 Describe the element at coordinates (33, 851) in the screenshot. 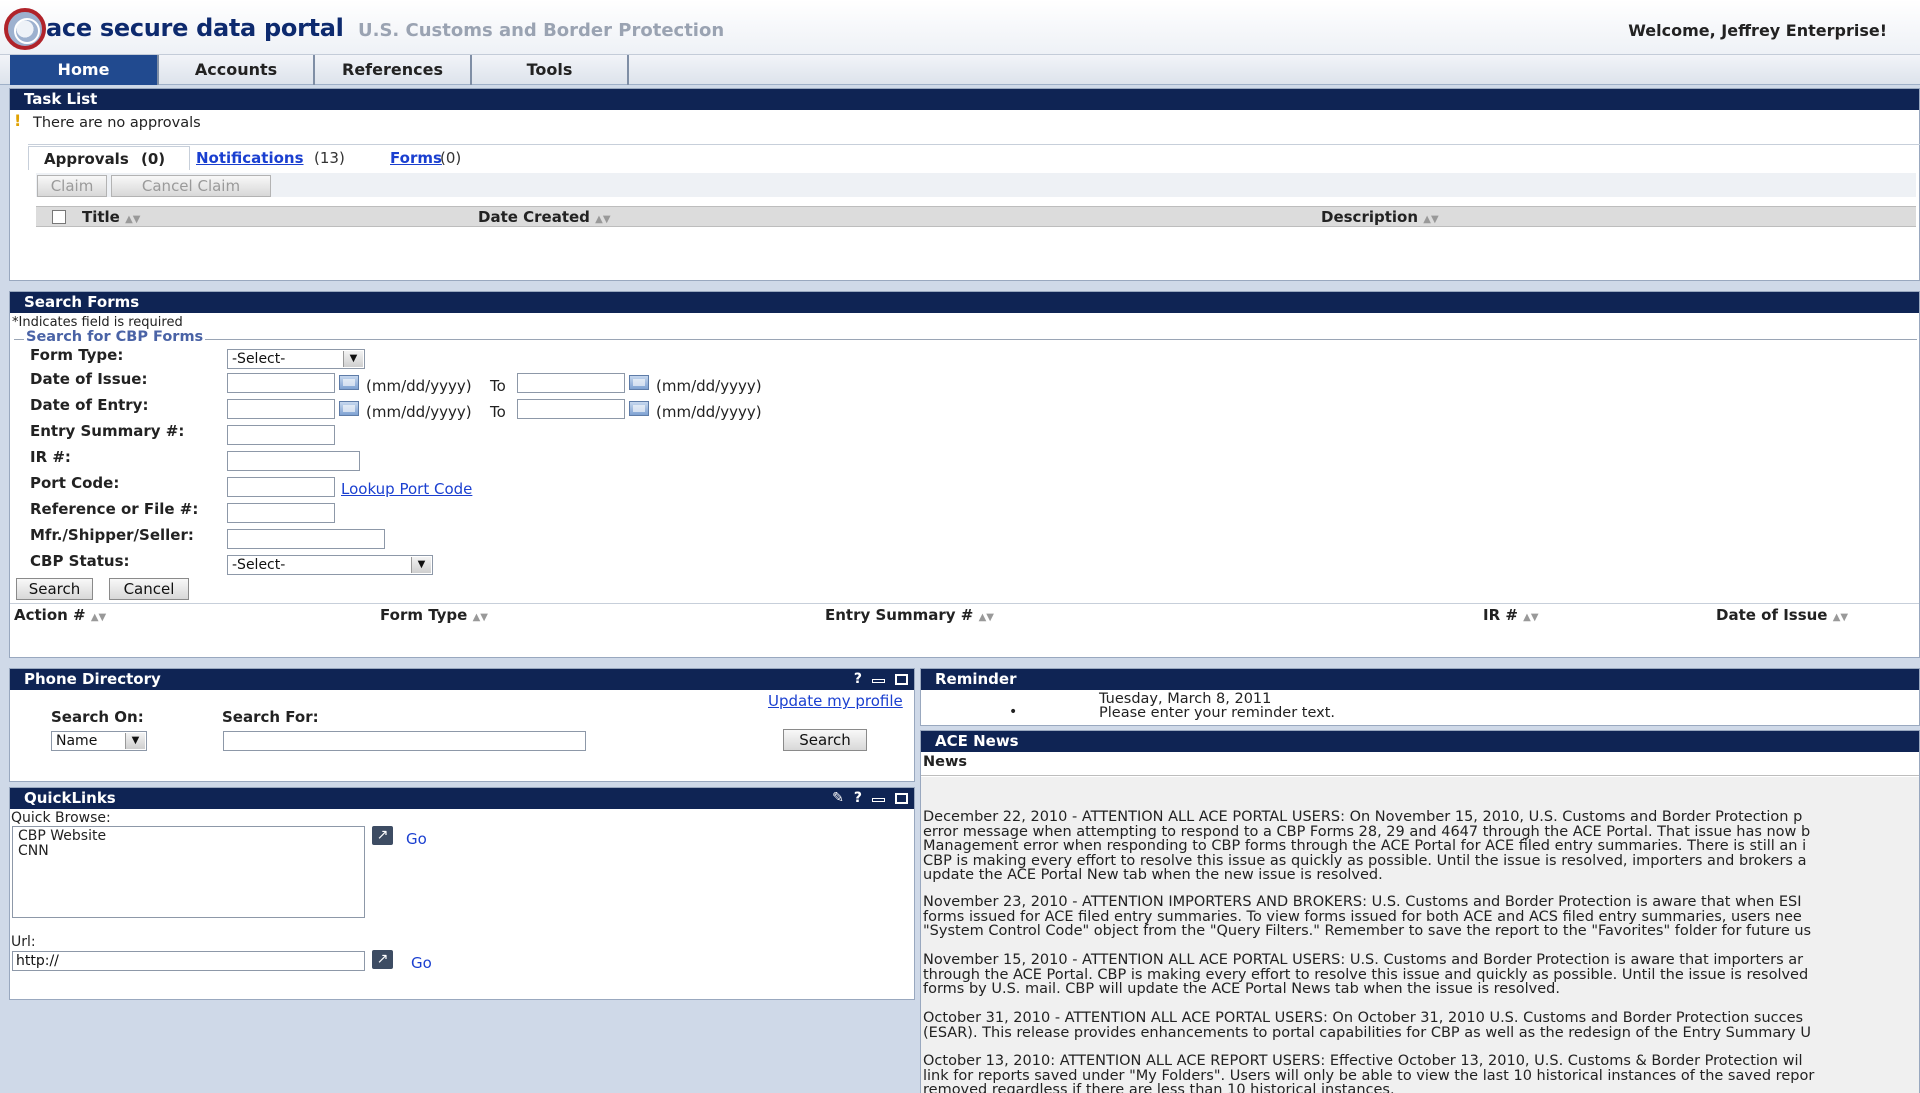

I see `list-item: CNN` at that location.